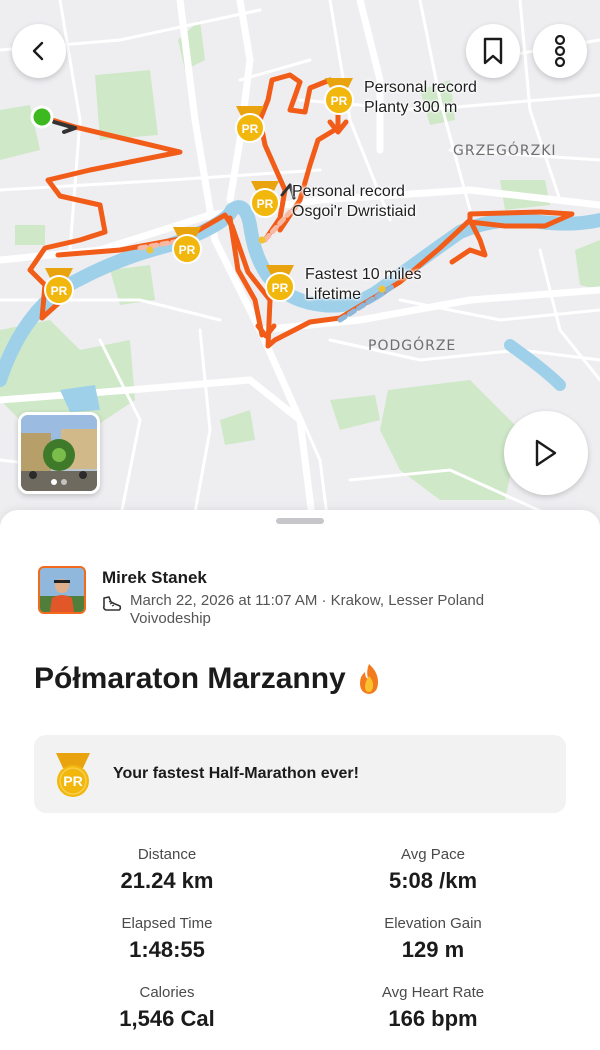 This screenshot has height=1050, width=600. What do you see at coordinates (363, 274) in the screenshot?
I see `pr-annotation-title: Fastest 10 miles` at bounding box center [363, 274].